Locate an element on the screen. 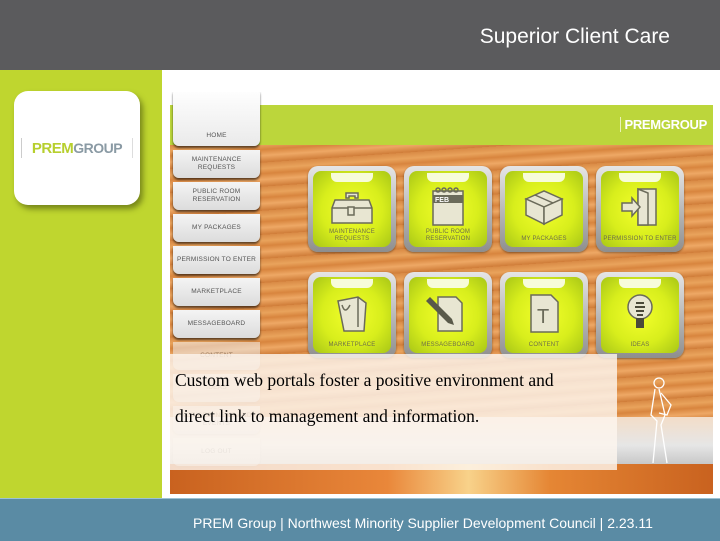  tile-my-packages: MY PACKAGES is located at coordinates (544, 209).